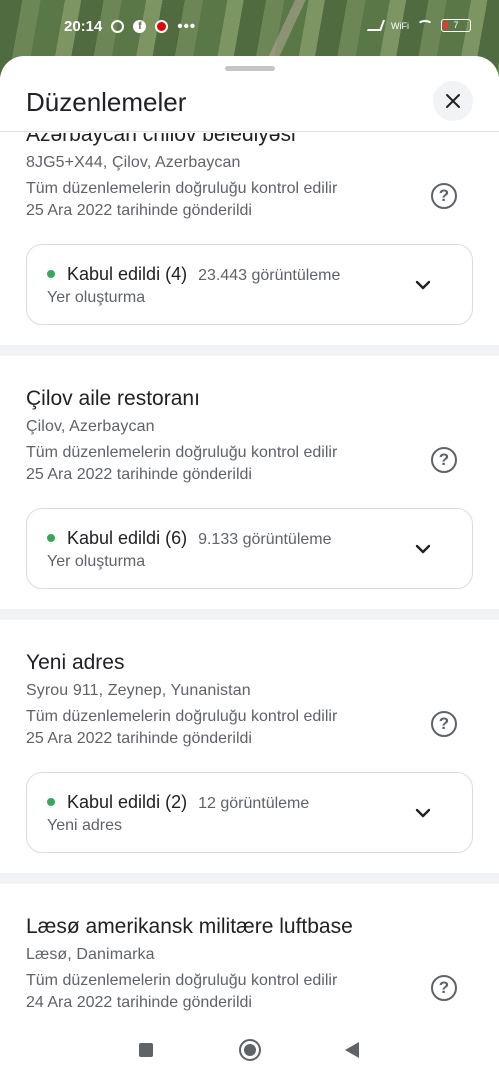 This screenshot has width=499, height=1080. I want to click on place-address: 8JG5+X44, Çilov, Azerbaycan, so click(133, 162).